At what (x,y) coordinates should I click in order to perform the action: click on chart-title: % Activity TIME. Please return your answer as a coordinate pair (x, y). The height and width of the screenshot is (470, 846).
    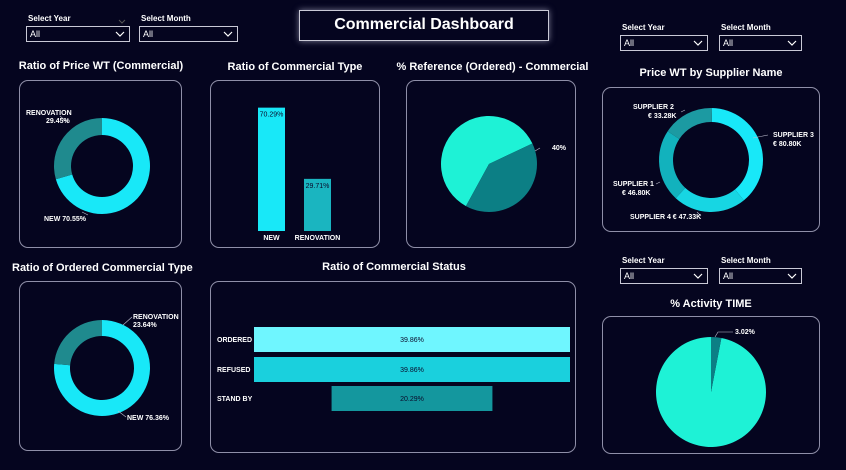
    Looking at the image, I should click on (711, 304).